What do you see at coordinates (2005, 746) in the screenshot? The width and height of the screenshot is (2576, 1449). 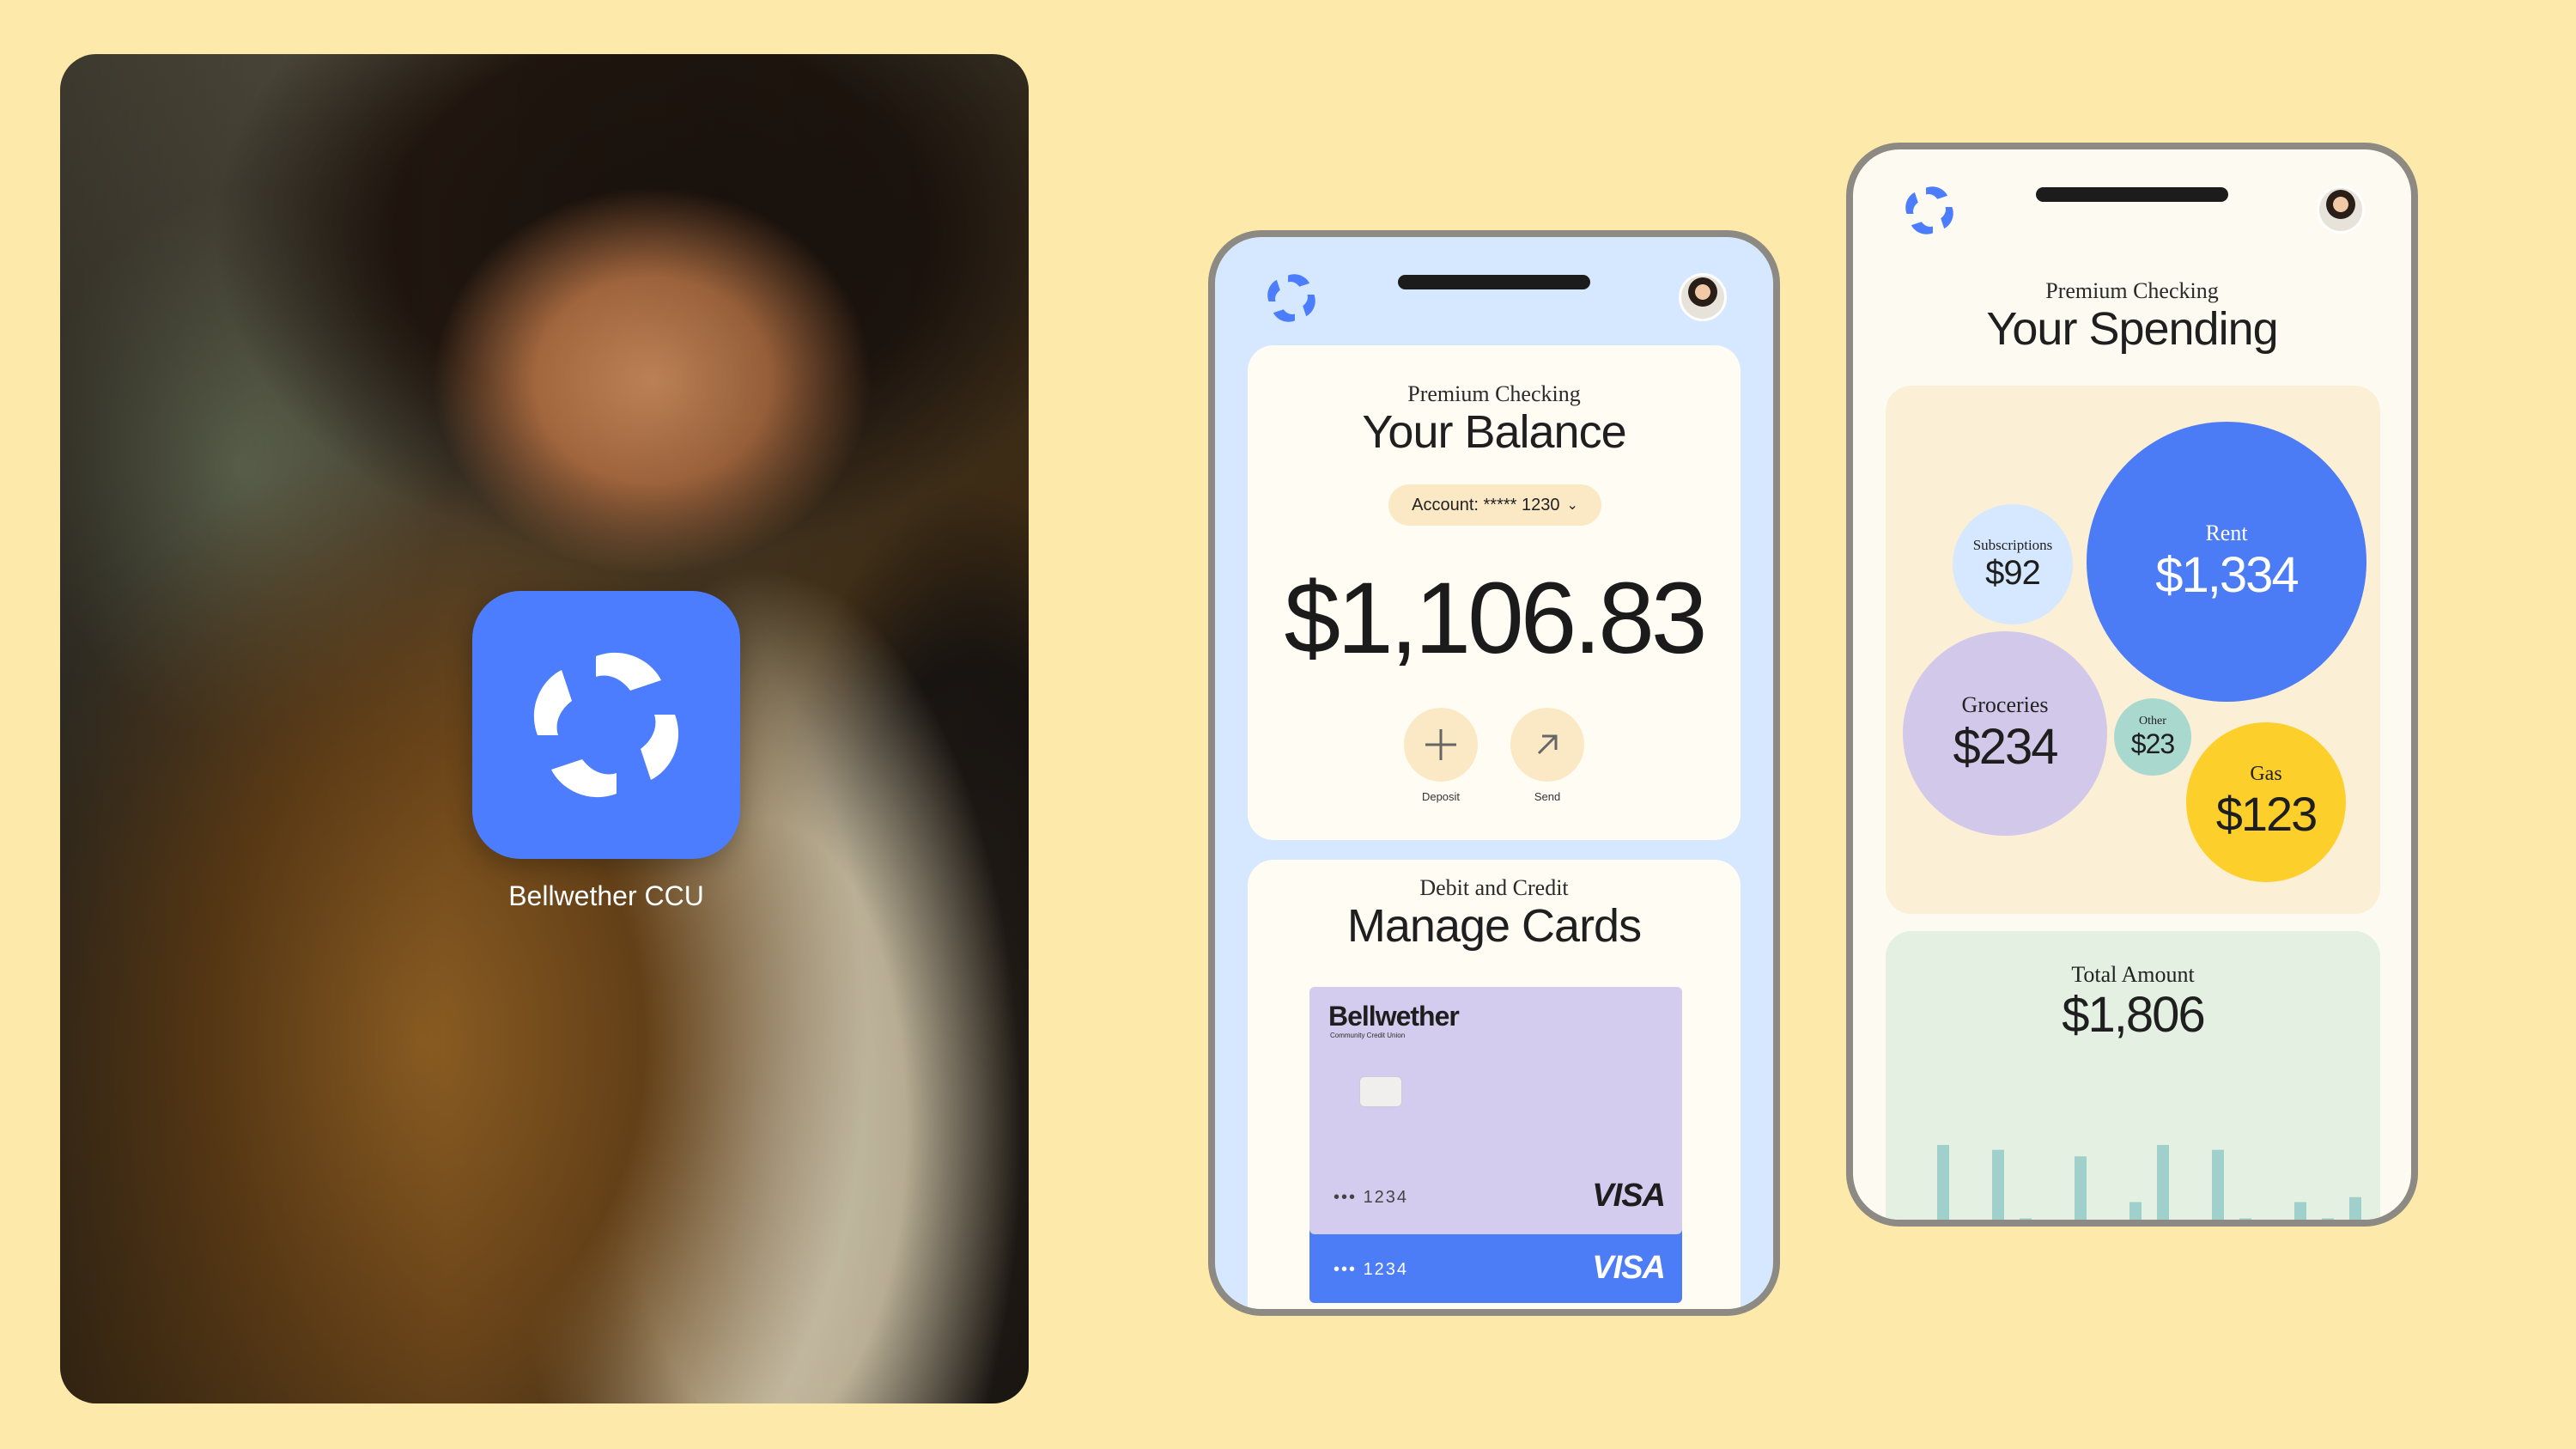 I see `category-amount: $234` at bounding box center [2005, 746].